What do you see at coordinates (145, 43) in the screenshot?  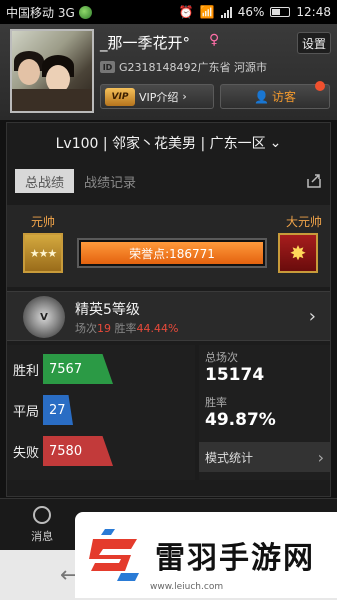 I see `nickname: _那一季花开°` at bounding box center [145, 43].